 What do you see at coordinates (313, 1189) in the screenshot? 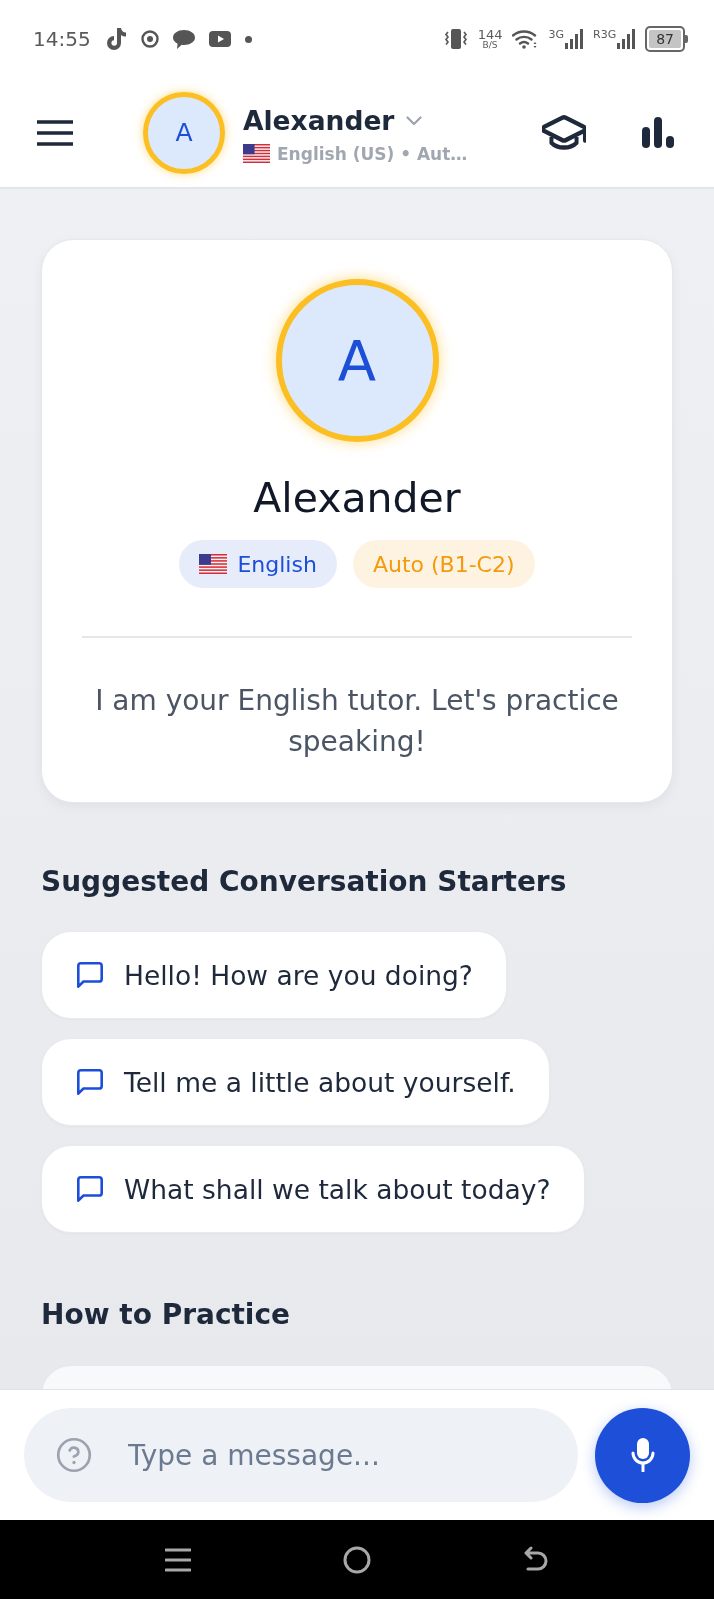
I see `starter-button: What shall we talk about today?` at bounding box center [313, 1189].